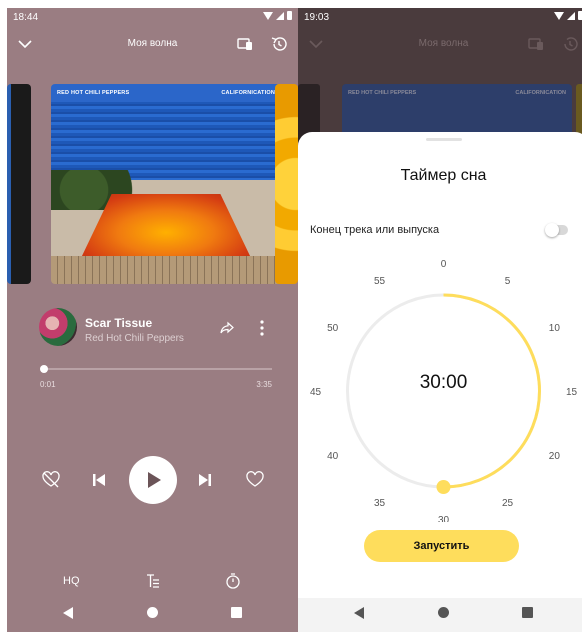 This screenshot has height=632, width=582. I want to click on dial-label: 35, so click(380, 503).